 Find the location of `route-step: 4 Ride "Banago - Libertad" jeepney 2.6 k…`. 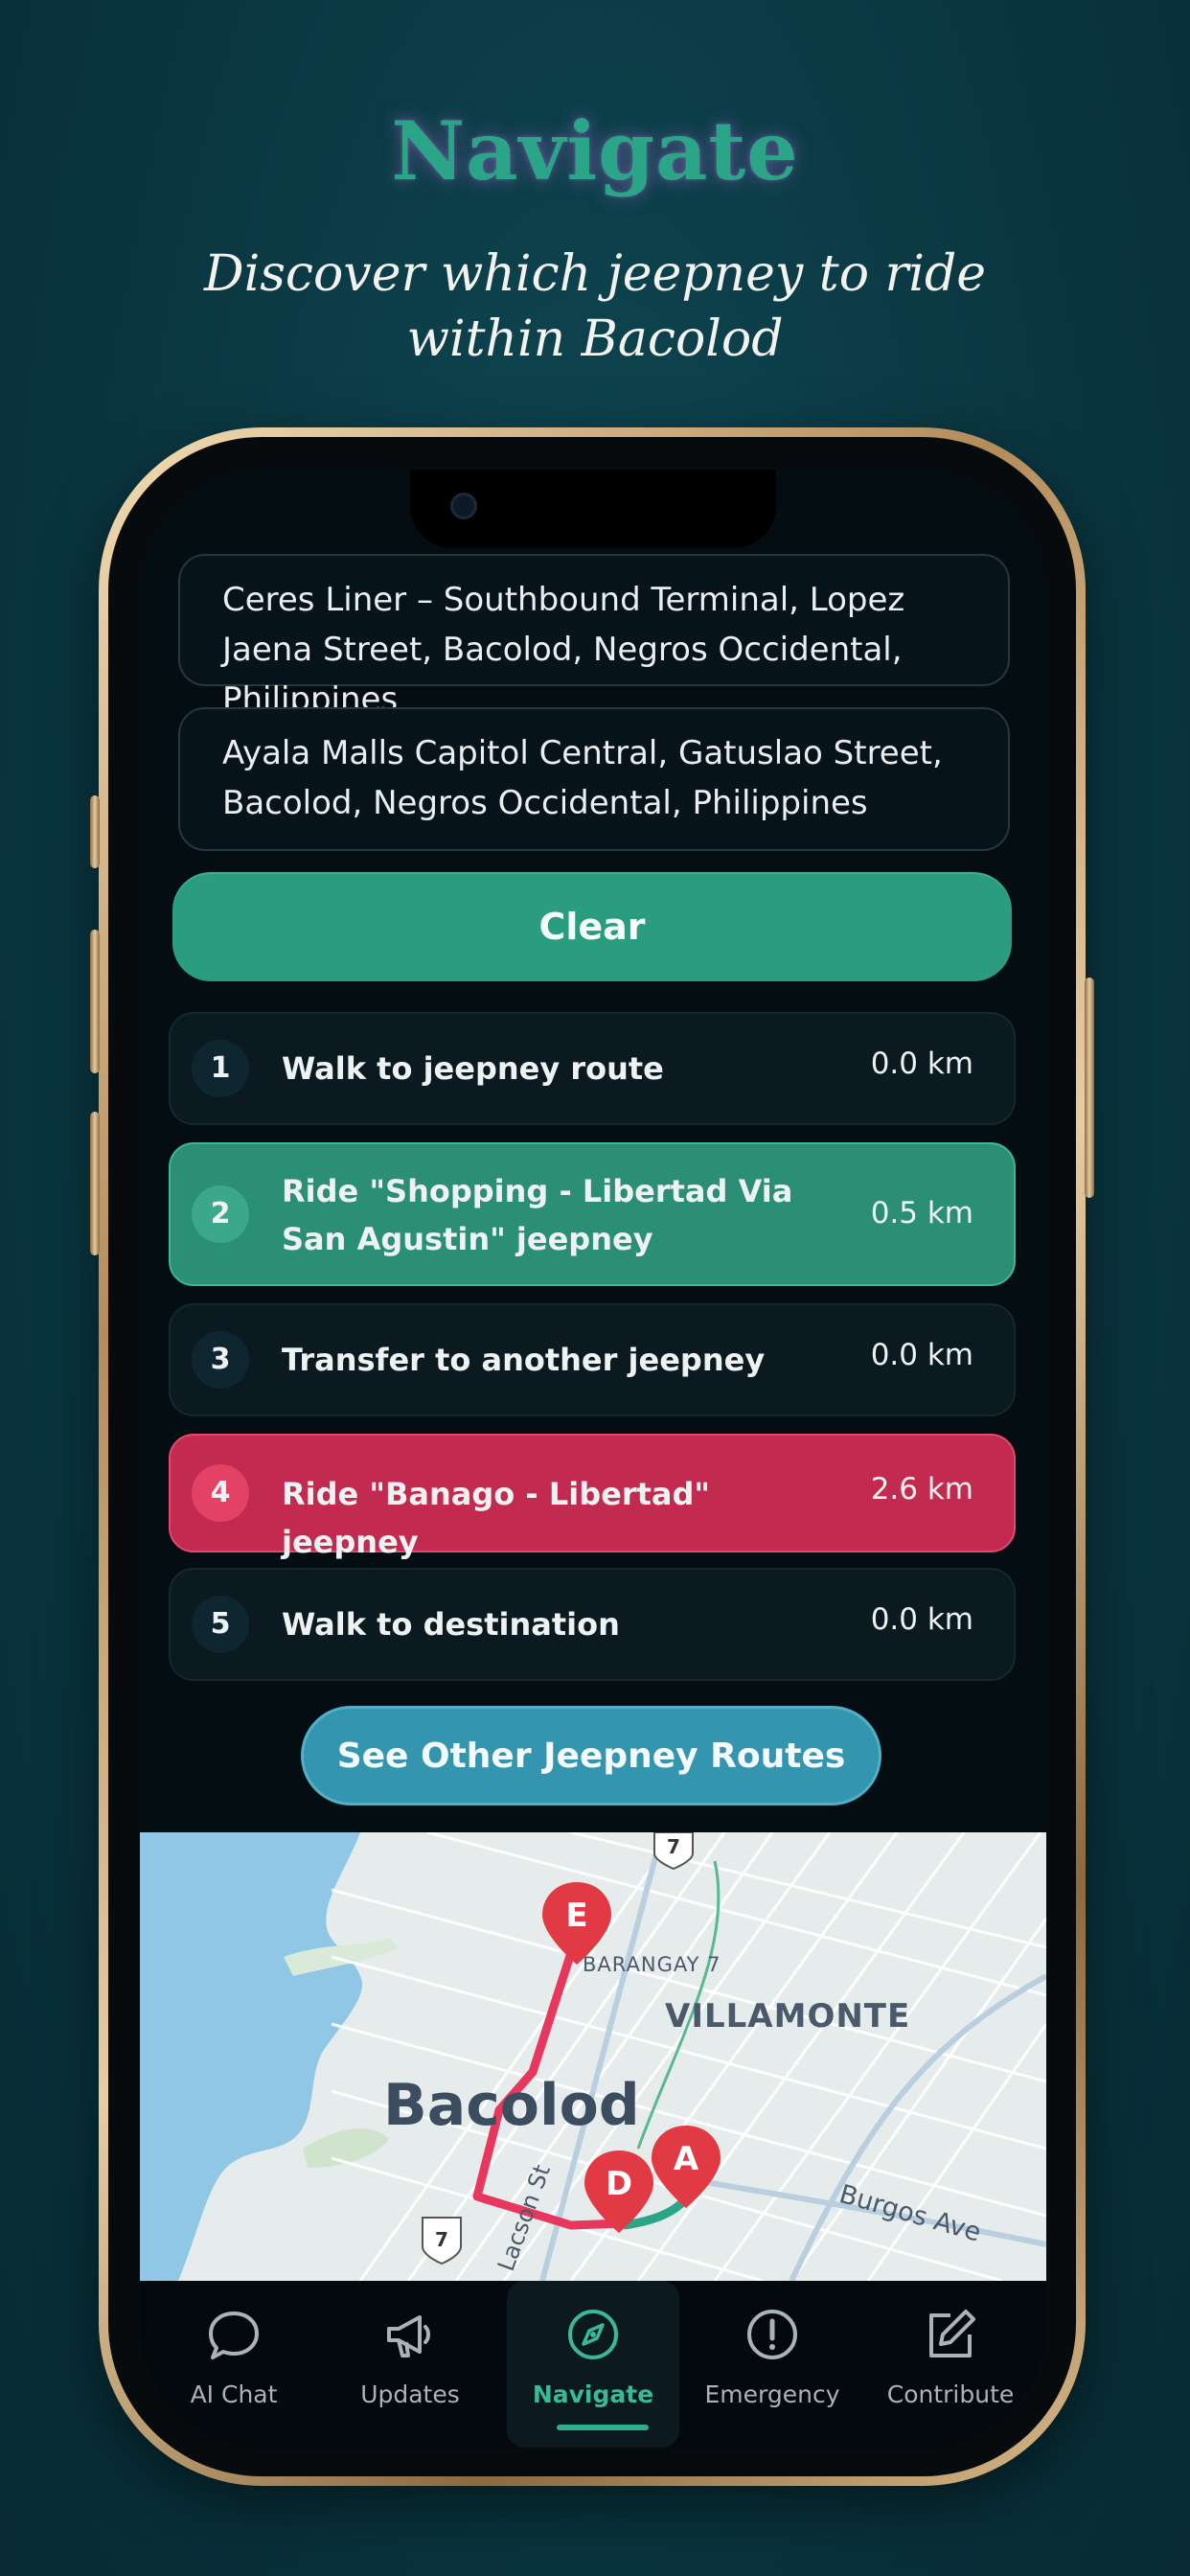

route-step: 4 Ride "Banago - Libertad" jeepney 2.6 k… is located at coordinates (592, 1497).